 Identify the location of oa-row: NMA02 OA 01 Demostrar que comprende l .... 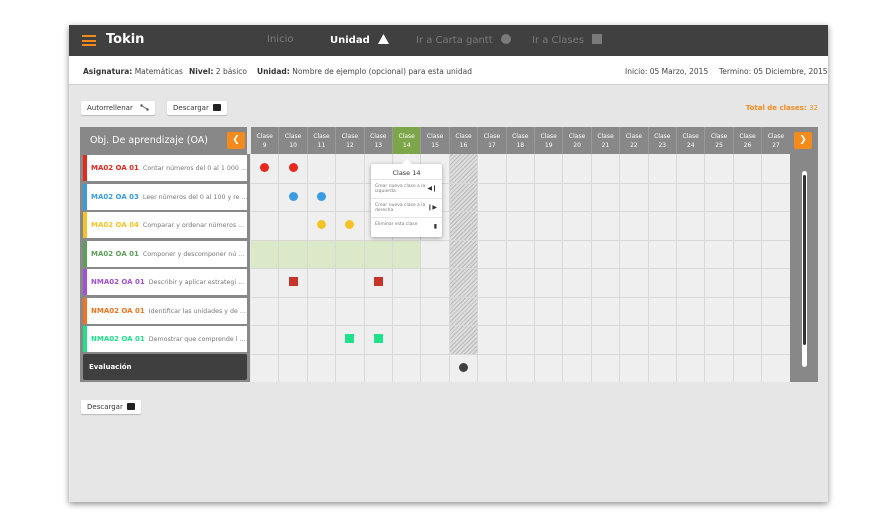
(165, 339).